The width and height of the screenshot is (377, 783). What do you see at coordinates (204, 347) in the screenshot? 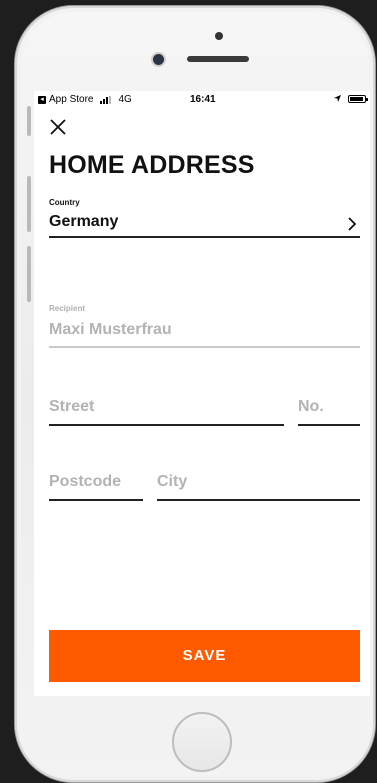
I see `recipient-underline` at bounding box center [204, 347].